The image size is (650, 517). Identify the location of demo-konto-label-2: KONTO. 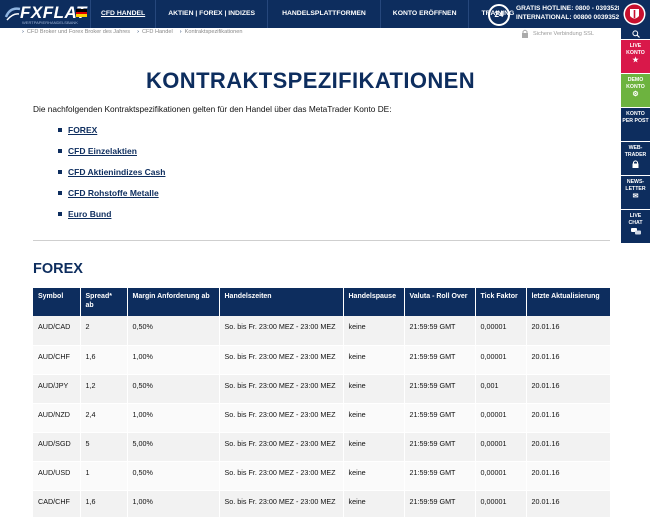
(635, 86).